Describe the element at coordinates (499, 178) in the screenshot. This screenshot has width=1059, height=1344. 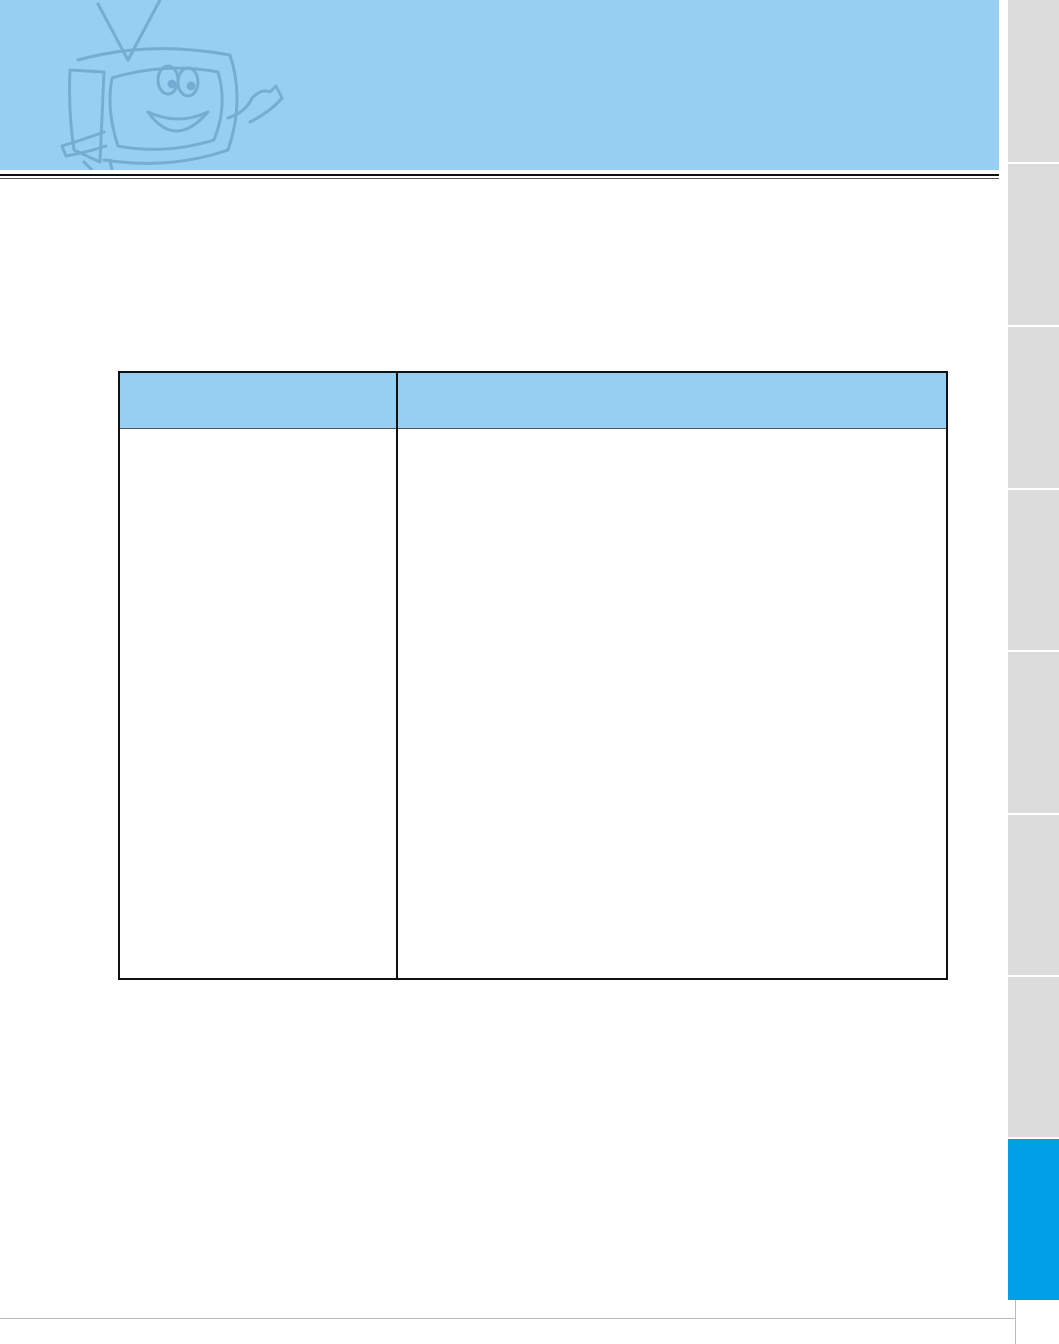
I see `header-rule-thin` at that location.